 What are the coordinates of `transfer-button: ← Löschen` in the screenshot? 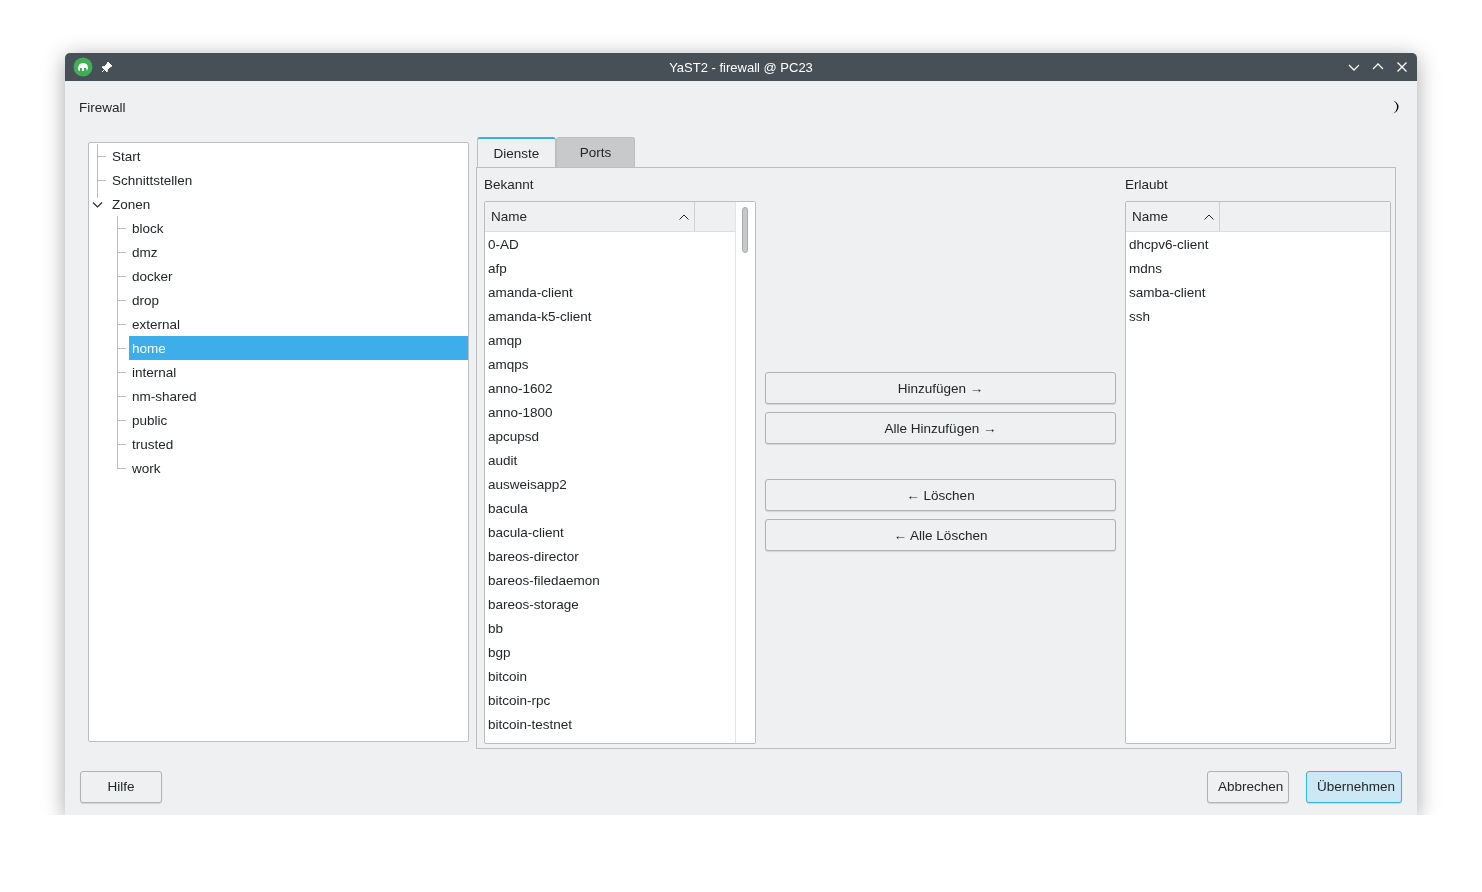 It's located at (940, 495).